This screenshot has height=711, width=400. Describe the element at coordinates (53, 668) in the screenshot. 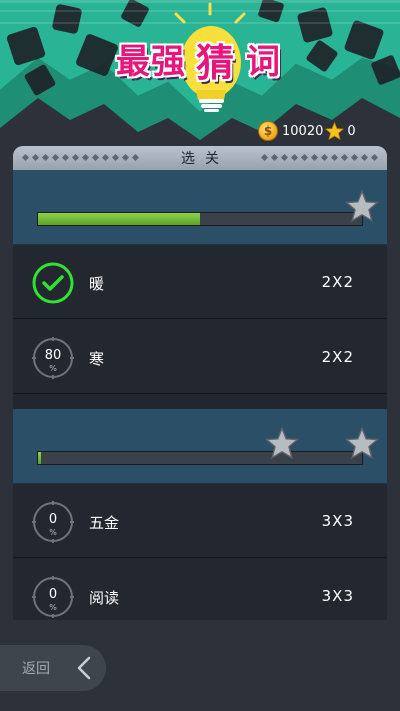

I see `back-button: 返回` at that location.